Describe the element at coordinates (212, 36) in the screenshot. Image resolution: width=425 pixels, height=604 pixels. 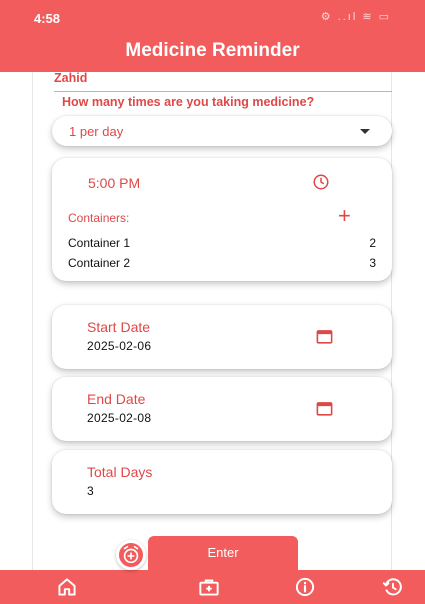
I see `app-bar: 4:58 ⚙ ..ıl ≋ ▭ Medicine Reminder` at that location.